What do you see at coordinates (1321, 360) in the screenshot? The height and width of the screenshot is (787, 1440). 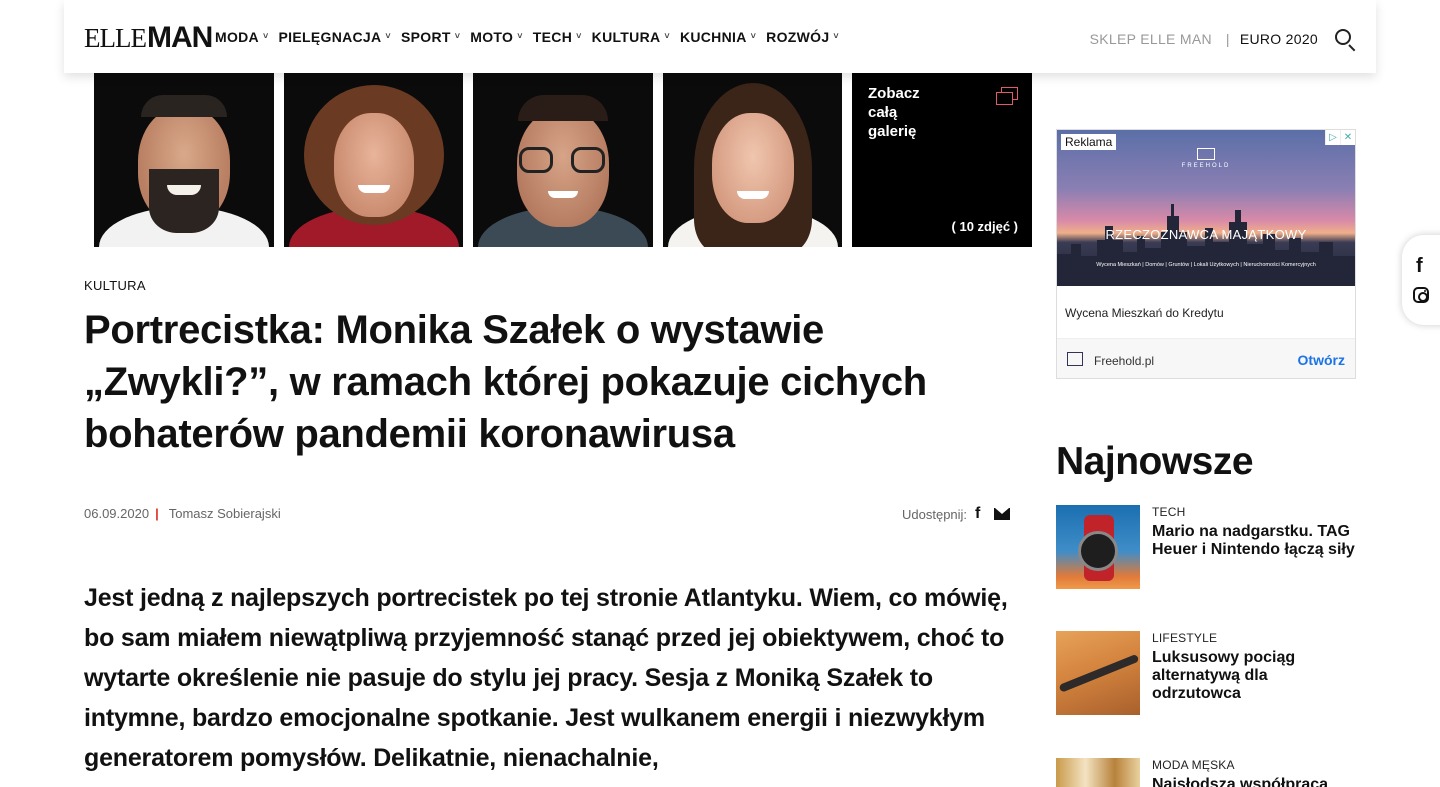 I see `ad-open-button: Otwórz` at bounding box center [1321, 360].